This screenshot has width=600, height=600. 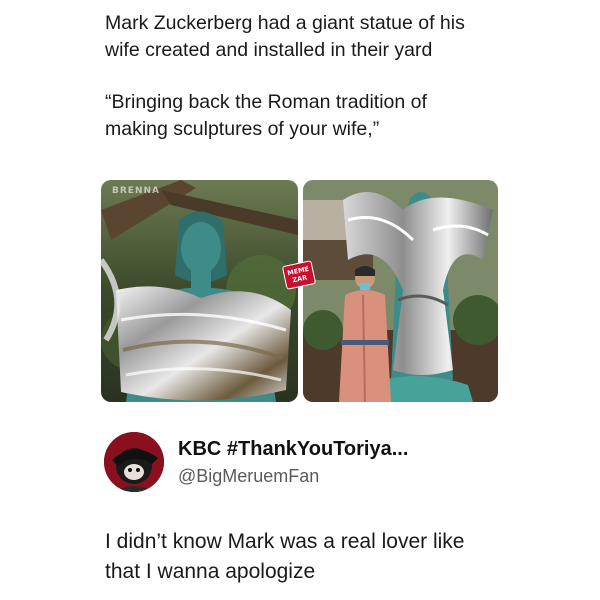 I want to click on avatar, so click(x=134, y=462).